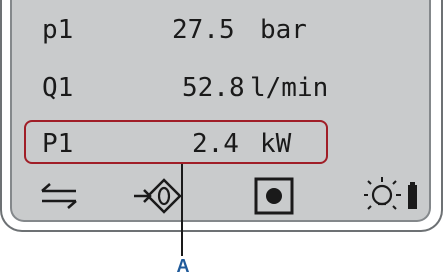 Image resolution: width=443 pixels, height=279 pixels. What do you see at coordinates (213, 88) in the screenshot?
I see `reading-value: 52.8` at bounding box center [213, 88].